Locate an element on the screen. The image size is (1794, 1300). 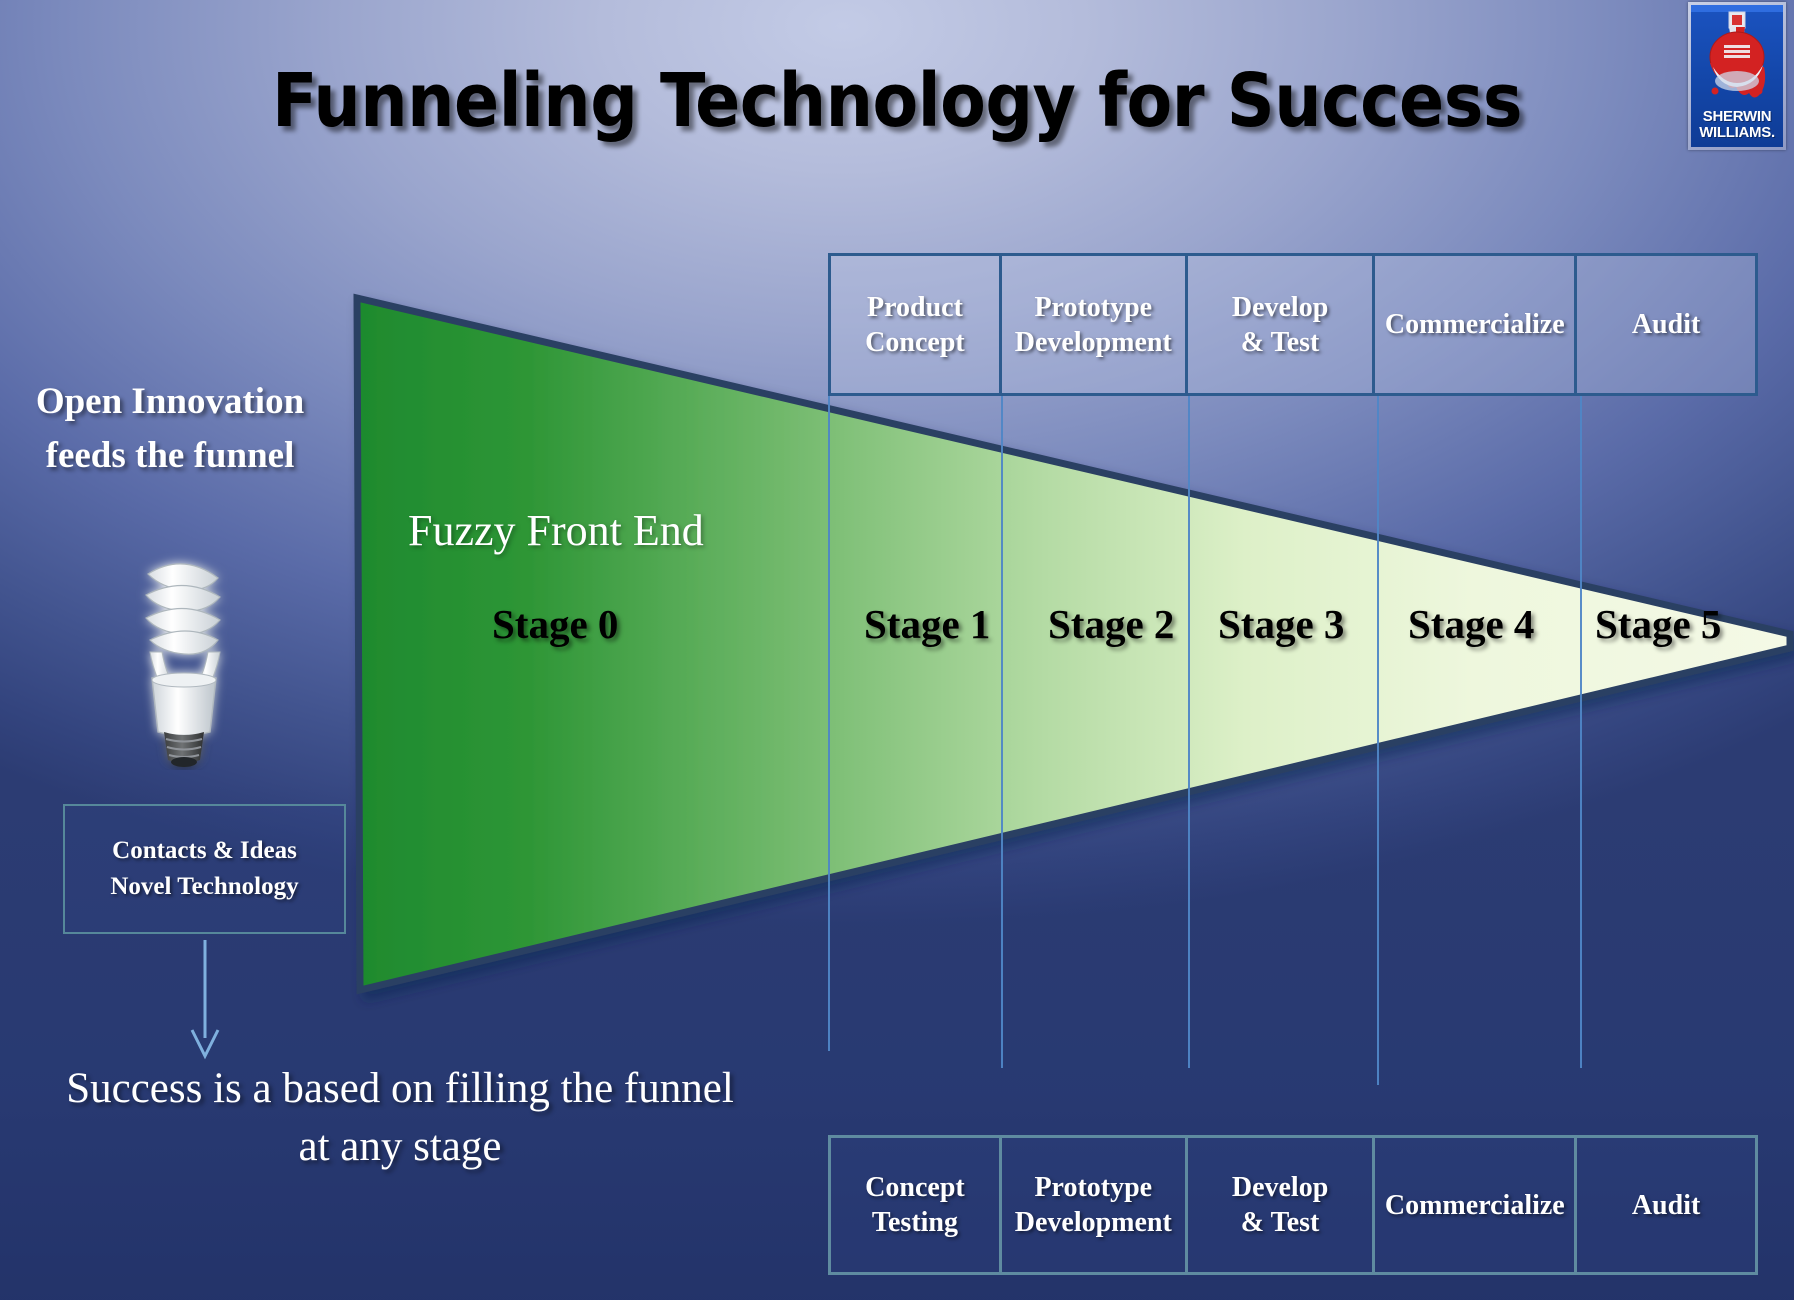
contacts-ideas-box: Contacts & Ideas Novel Technology is located at coordinates (204, 869).